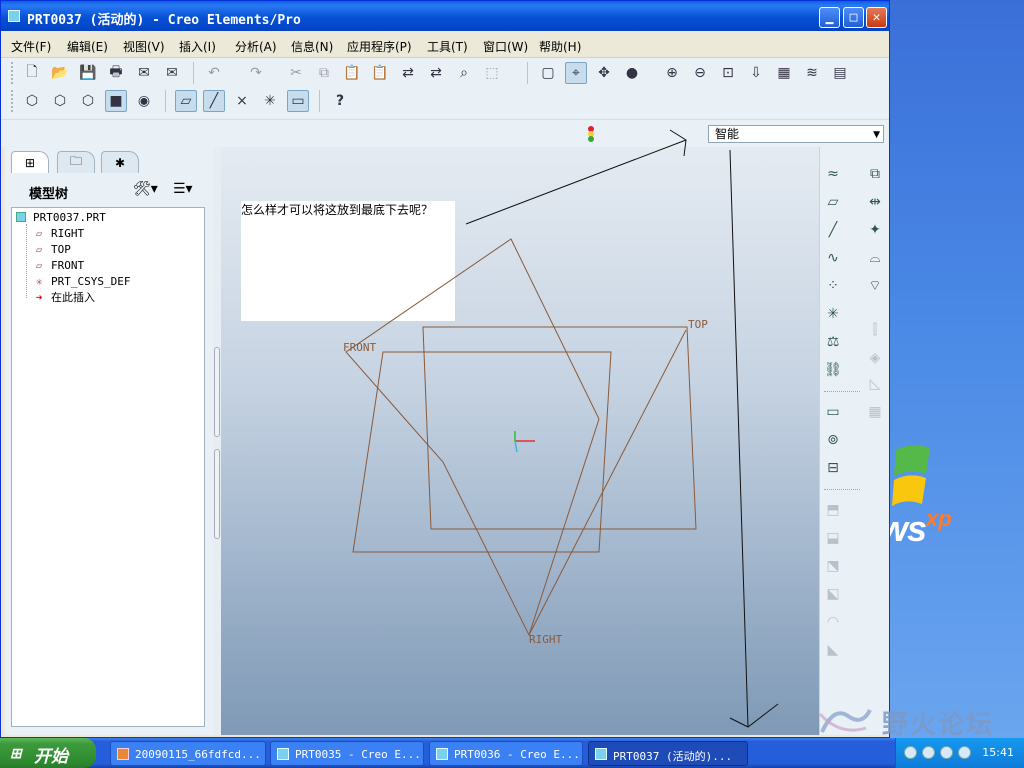  What do you see at coordinates (875, 230) in the screenshot?
I see `pattern-tool-icon: ✦` at bounding box center [875, 230].